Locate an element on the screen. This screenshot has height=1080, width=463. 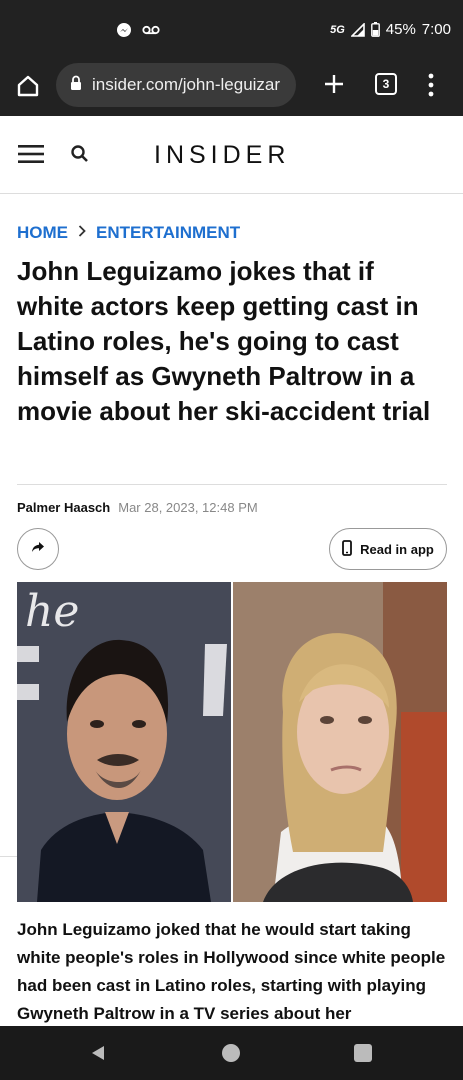
backdrop-text: he is located at coordinates (52, 611).